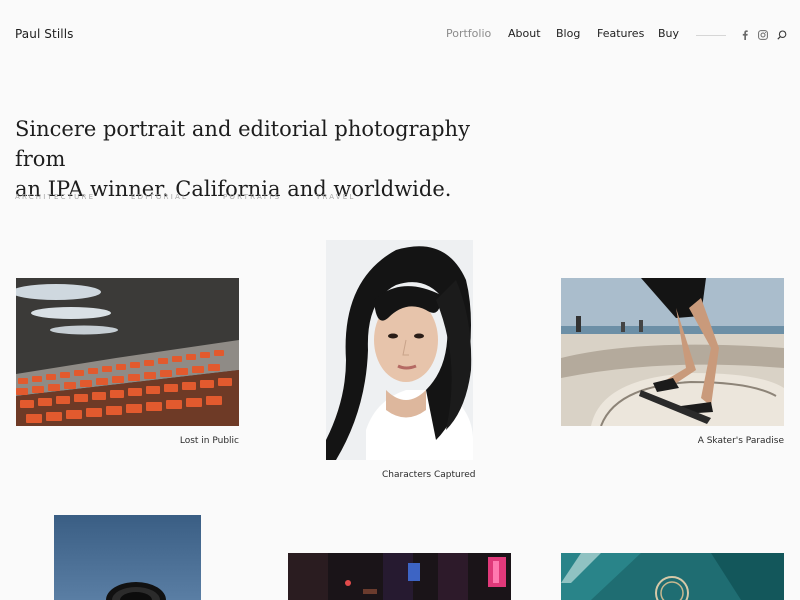 The height and width of the screenshot is (600, 800). Describe the element at coordinates (252, 197) in the screenshot. I see `filter-portraits: PORTRAITS` at that location.